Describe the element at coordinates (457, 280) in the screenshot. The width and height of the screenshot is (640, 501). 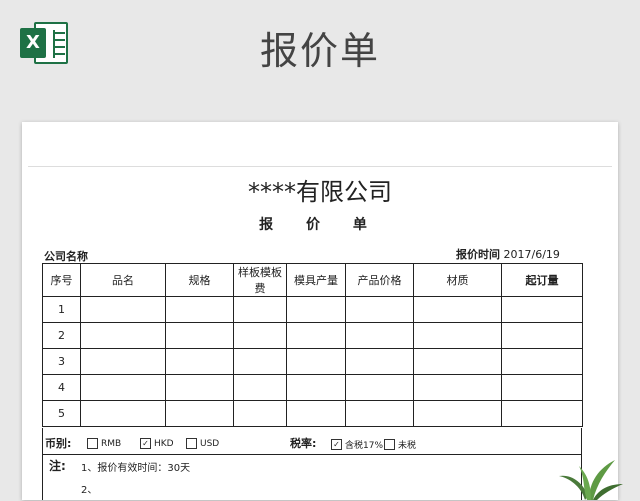
I see `column-header: 材质` at that location.